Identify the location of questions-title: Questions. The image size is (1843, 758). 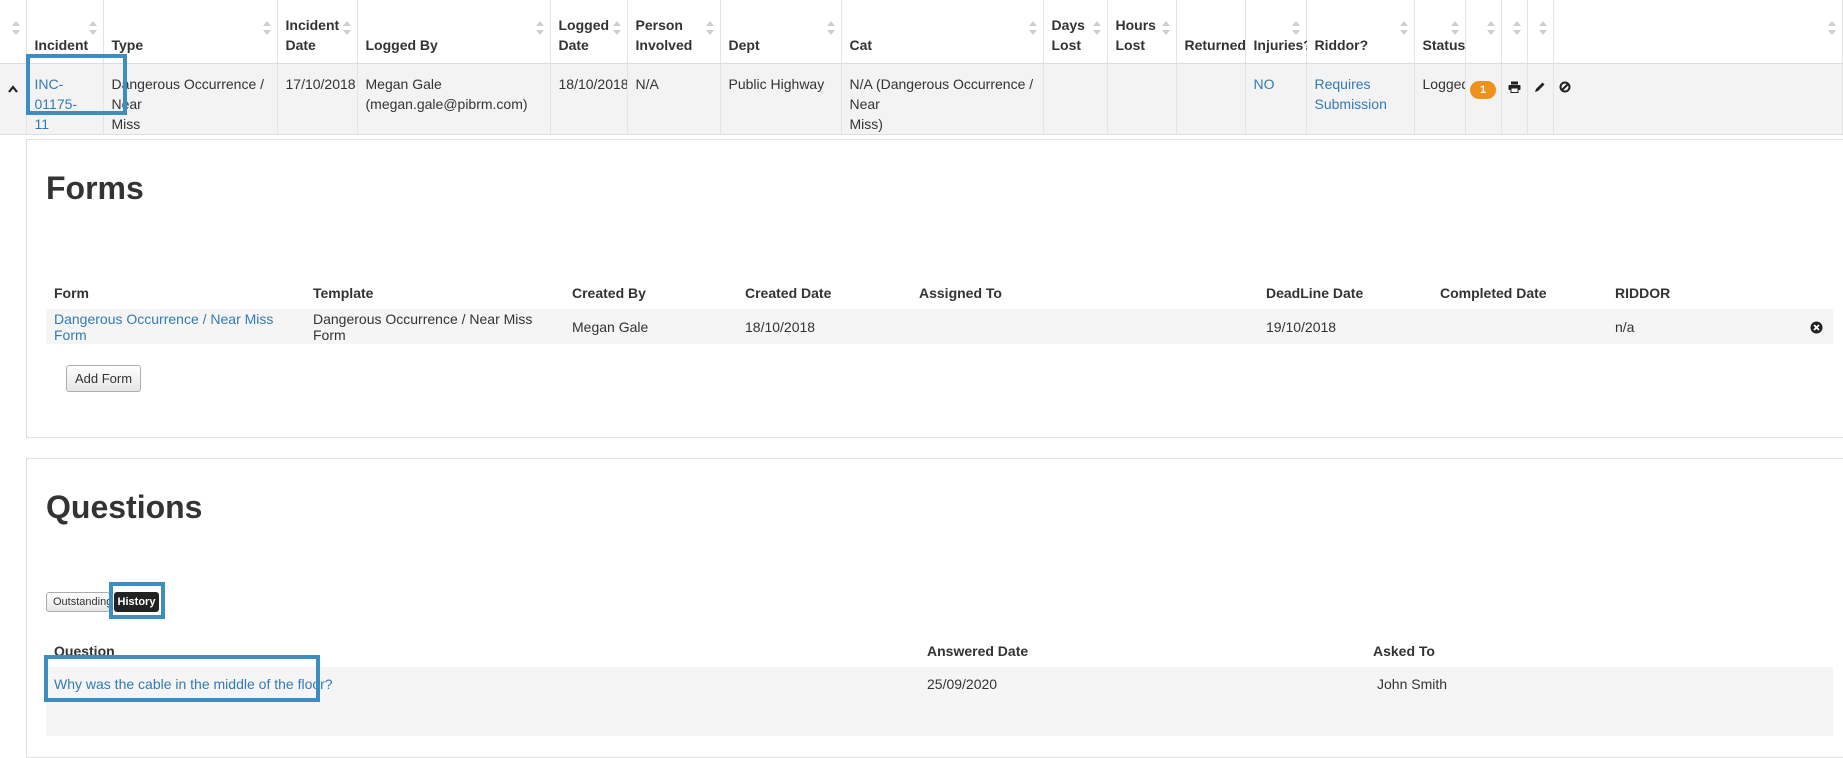
(124, 507).